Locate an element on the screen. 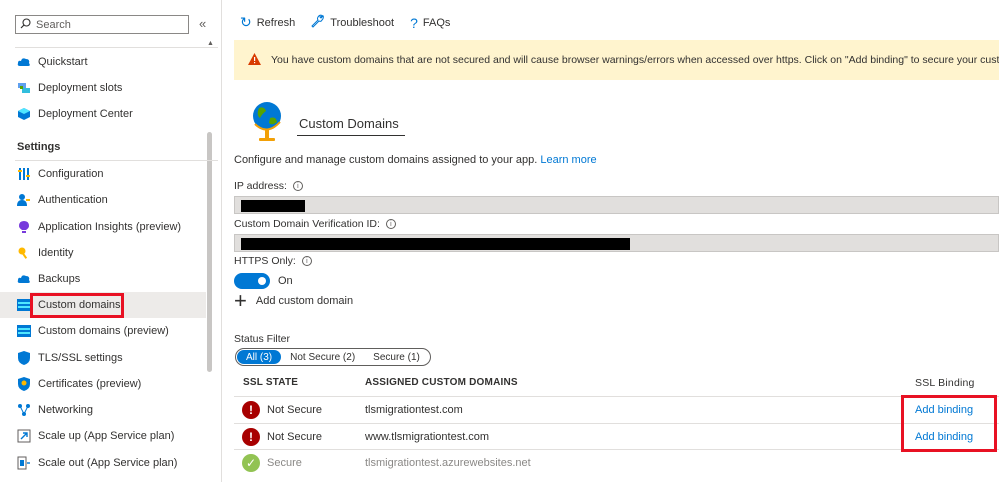  sliders-icon is located at coordinates (24, 174).